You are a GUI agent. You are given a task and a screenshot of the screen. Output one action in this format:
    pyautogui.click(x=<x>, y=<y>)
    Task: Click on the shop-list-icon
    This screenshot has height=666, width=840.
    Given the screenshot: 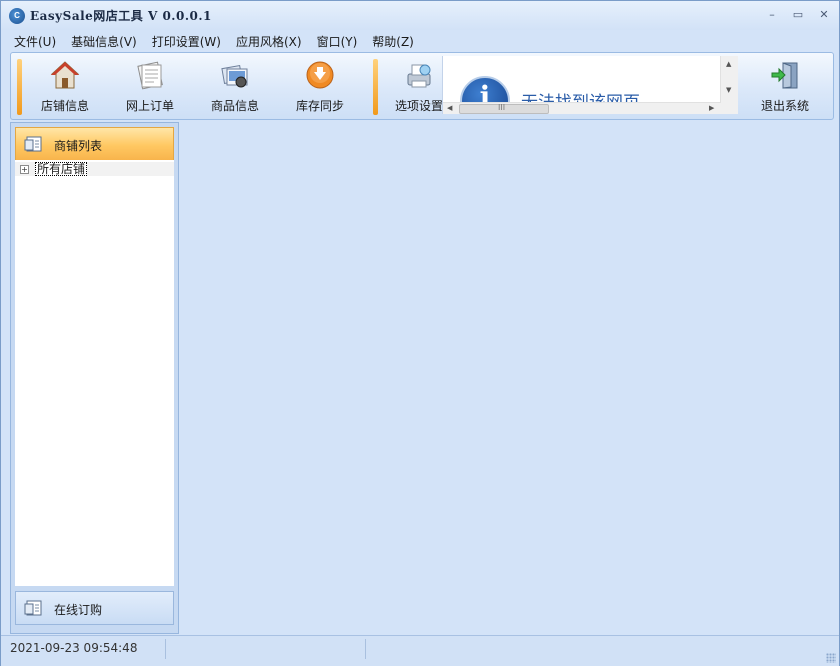 What is the action you would take?
    pyautogui.click(x=33, y=144)
    